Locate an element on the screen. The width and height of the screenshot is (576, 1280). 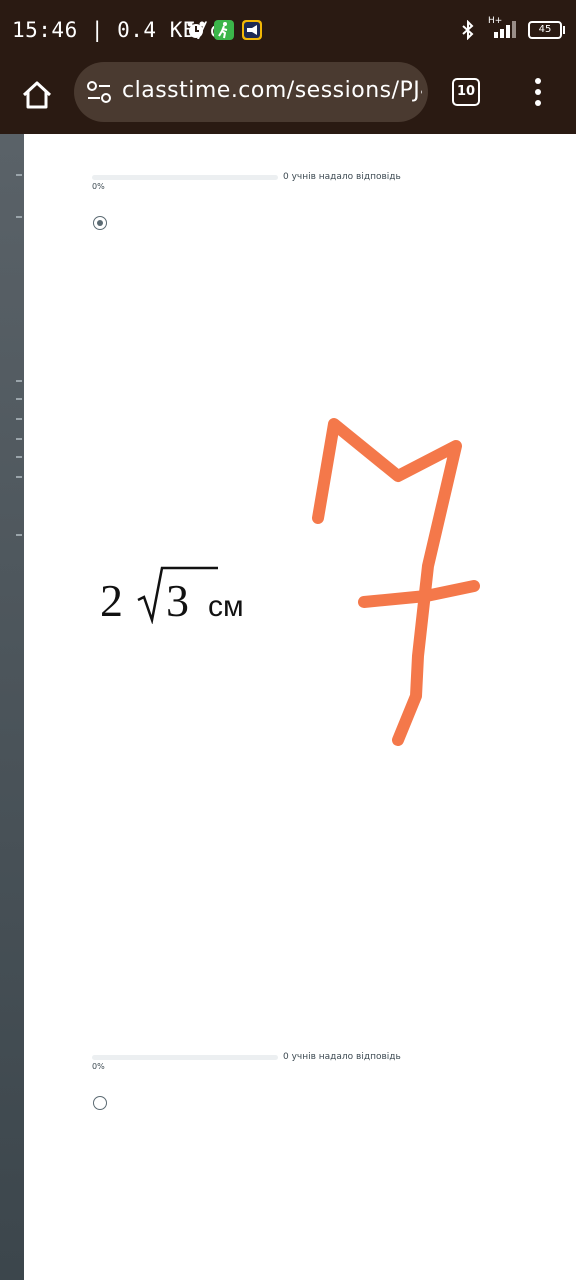
answer-formula: 2 3 is located at coordinates (185, 595).